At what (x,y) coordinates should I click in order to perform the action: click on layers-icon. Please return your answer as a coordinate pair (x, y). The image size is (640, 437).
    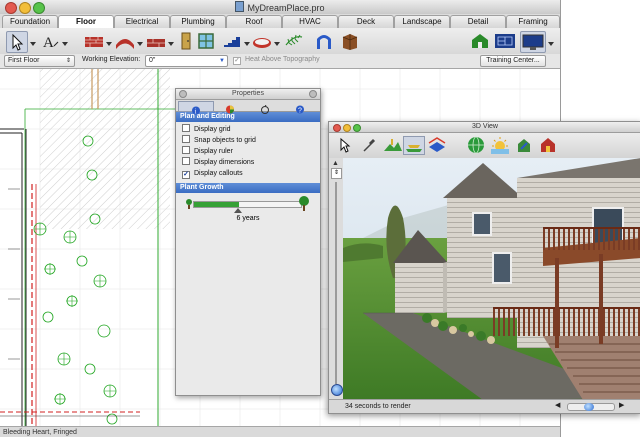
    Looking at the image, I should click on (437, 145).